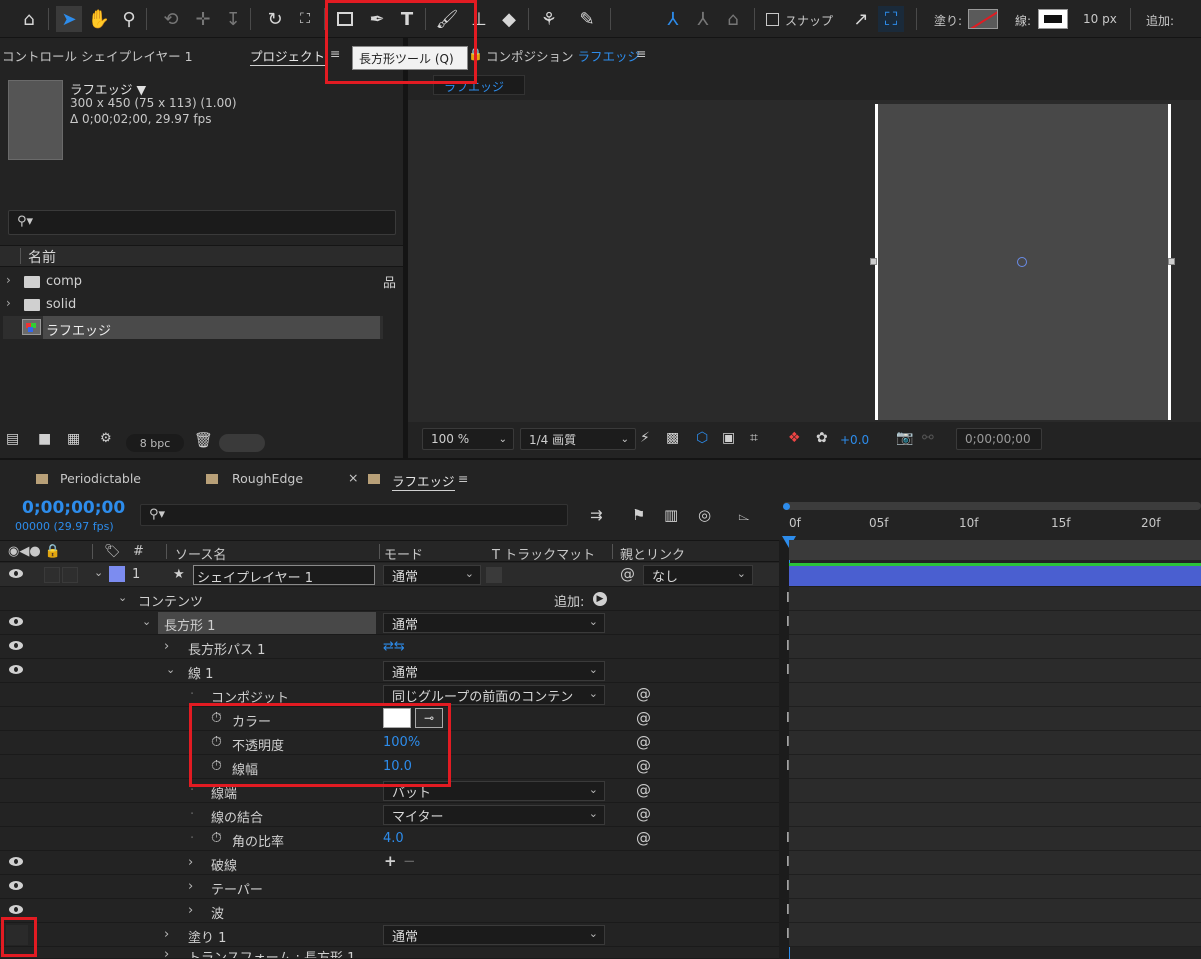  Describe the element at coordinates (733, 19) in the screenshot. I see `view-axis-icon: ⌂` at that location.